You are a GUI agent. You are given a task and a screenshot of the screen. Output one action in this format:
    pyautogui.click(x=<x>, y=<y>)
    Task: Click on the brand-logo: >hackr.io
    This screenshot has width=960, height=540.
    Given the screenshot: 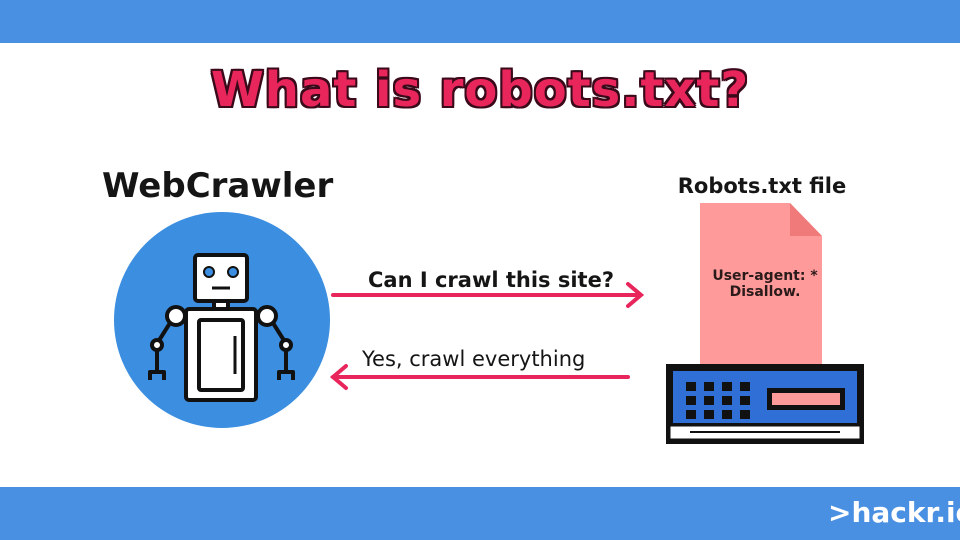 What is the action you would take?
    pyautogui.click(x=894, y=512)
    